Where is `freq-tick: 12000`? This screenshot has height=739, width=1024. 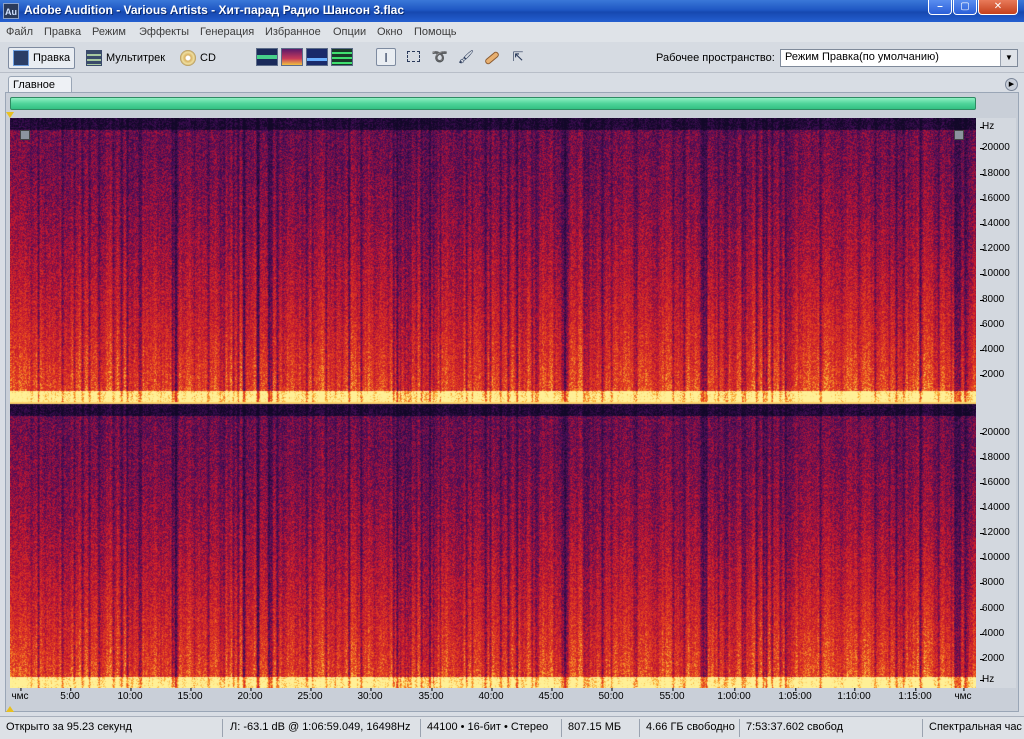 freq-tick: 12000 is located at coordinates (995, 248).